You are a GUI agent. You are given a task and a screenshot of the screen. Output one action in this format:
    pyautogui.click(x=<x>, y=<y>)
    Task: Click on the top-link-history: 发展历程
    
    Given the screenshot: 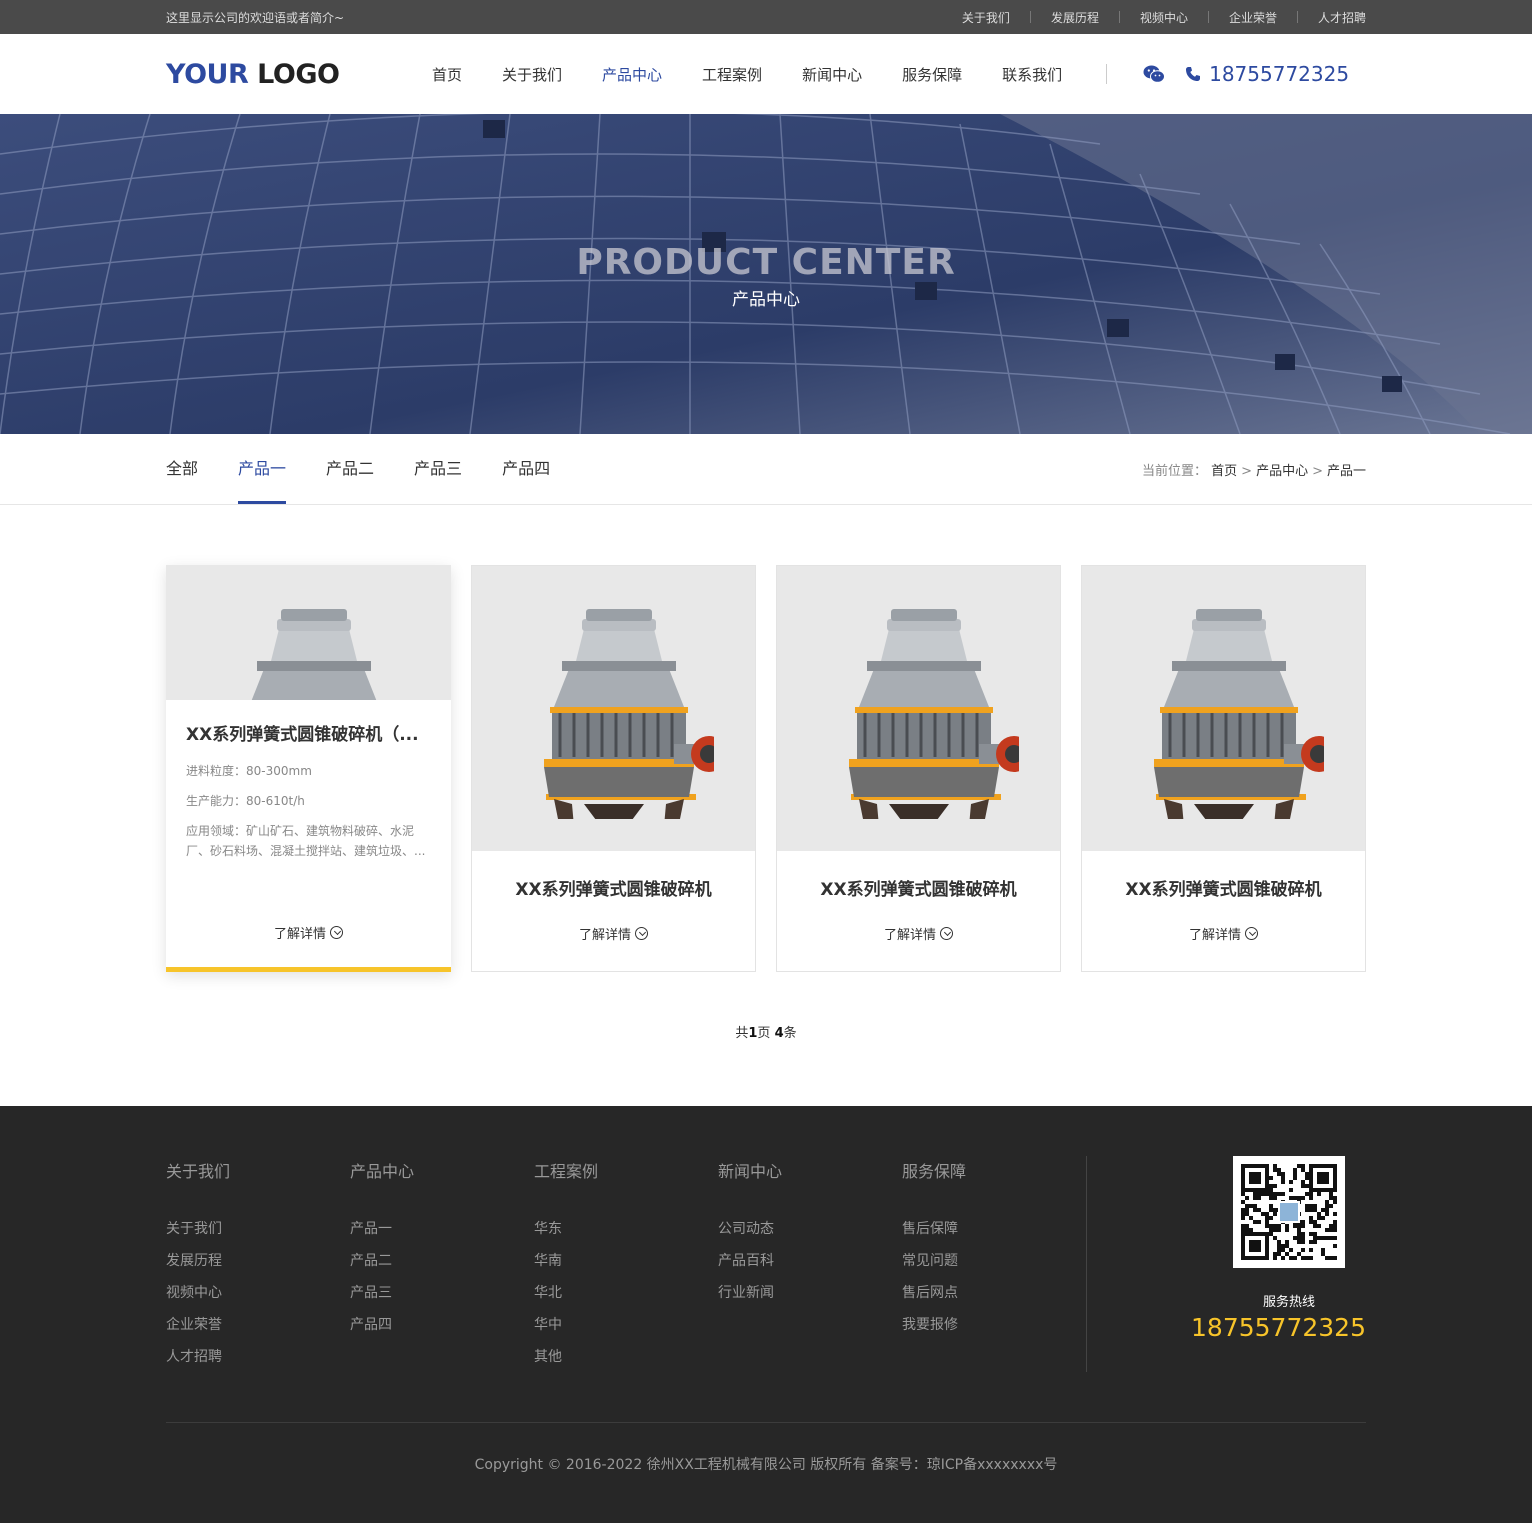 What is the action you would take?
    pyautogui.click(x=1075, y=17)
    